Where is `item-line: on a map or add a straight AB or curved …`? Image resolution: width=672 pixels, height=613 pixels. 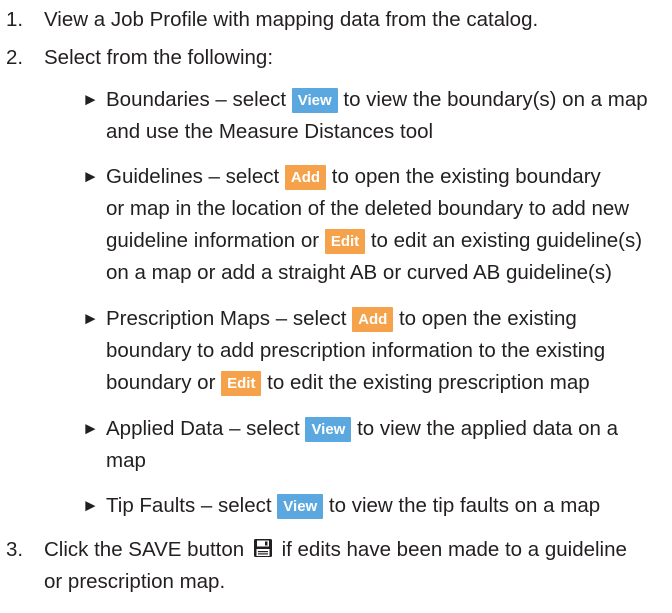 item-line: on a map or add a straight AB or curved … is located at coordinates (386, 273).